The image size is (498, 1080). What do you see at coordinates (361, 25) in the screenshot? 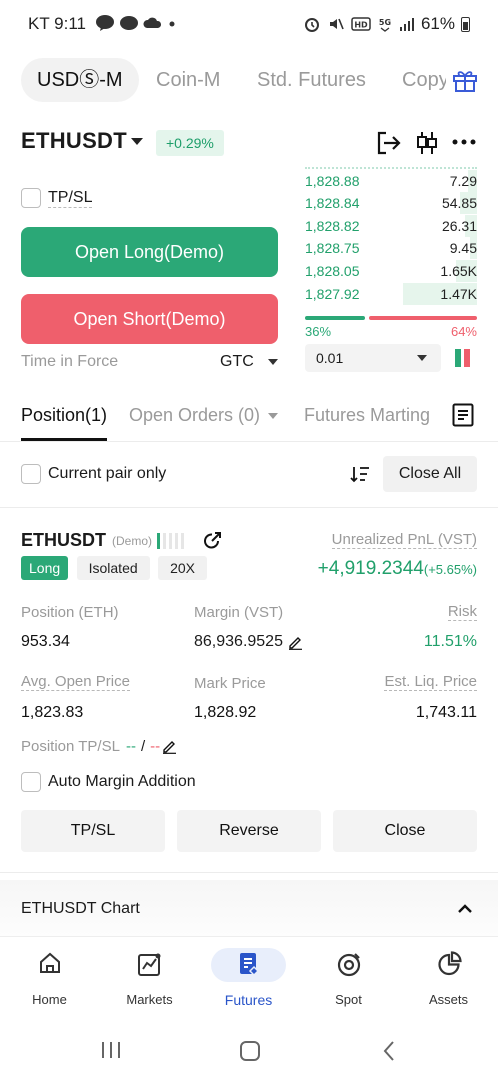
I see `svg-text: HD` at bounding box center [361, 25].